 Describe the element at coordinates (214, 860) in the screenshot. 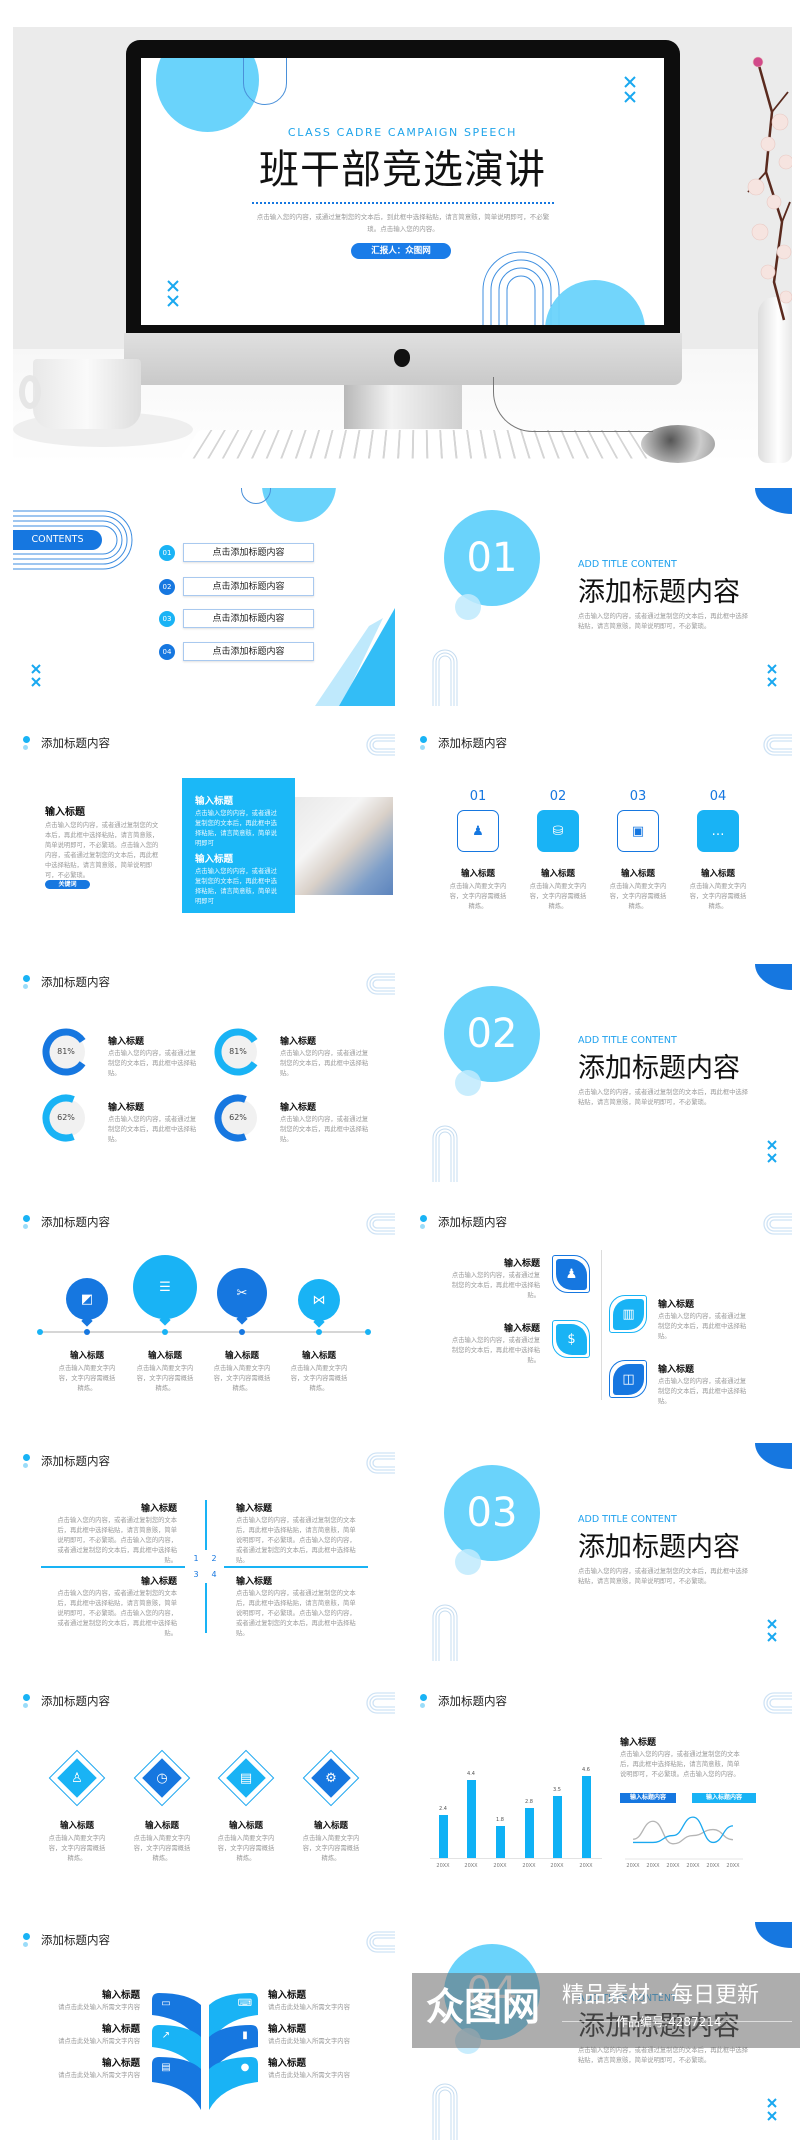

I see `panel-title: 输入标题` at that location.